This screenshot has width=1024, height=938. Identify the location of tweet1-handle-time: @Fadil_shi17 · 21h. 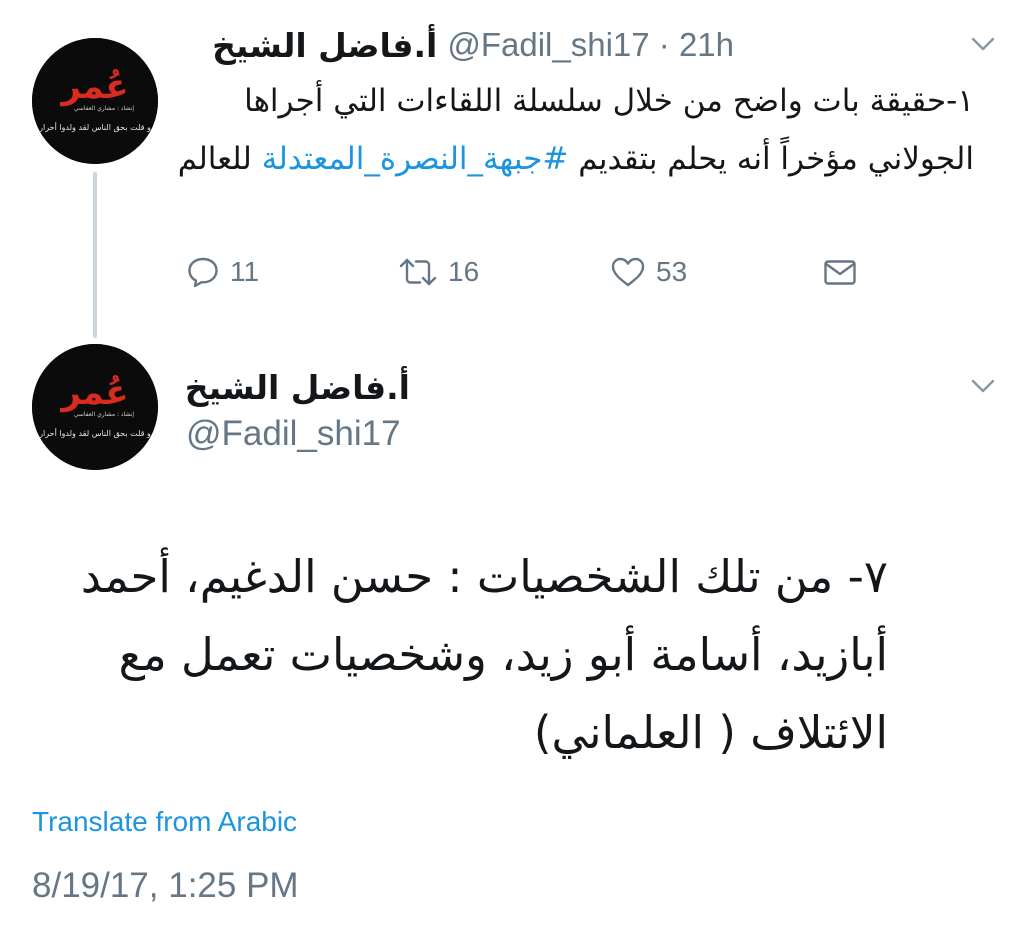
(590, 45).